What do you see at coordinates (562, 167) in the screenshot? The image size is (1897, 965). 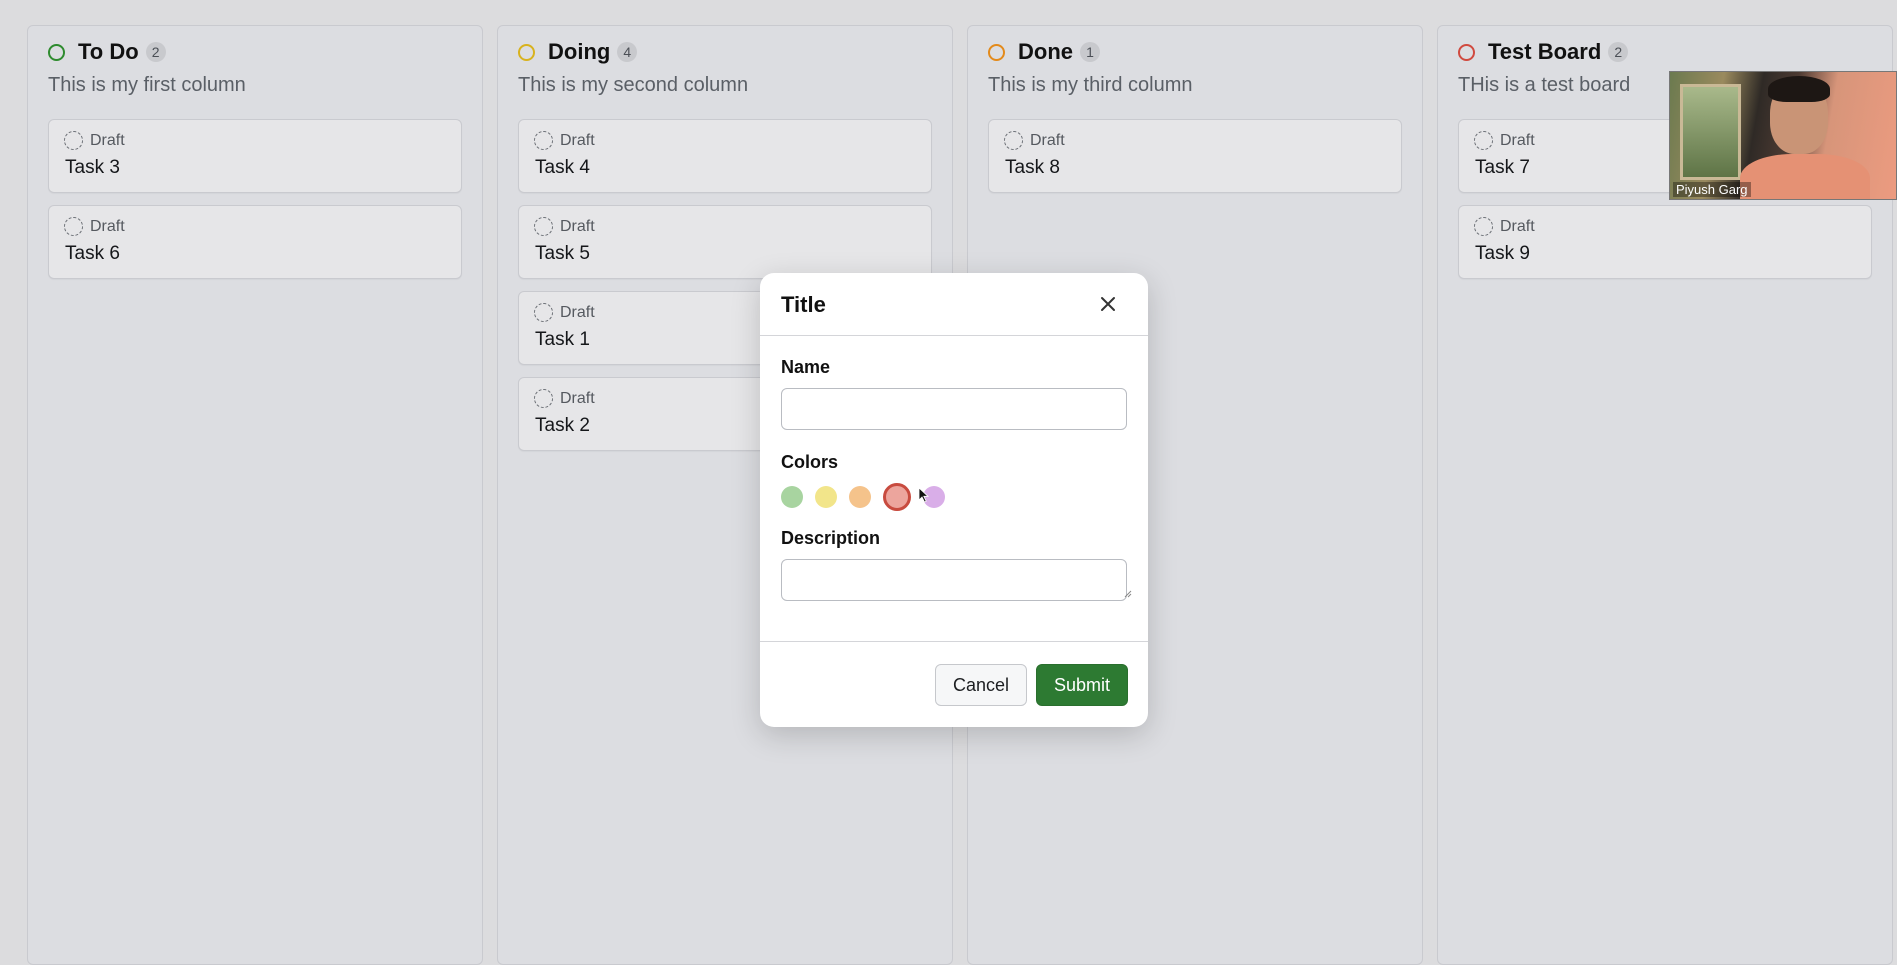 I see `card-title: Task 4` at bounding box center [562, 167].